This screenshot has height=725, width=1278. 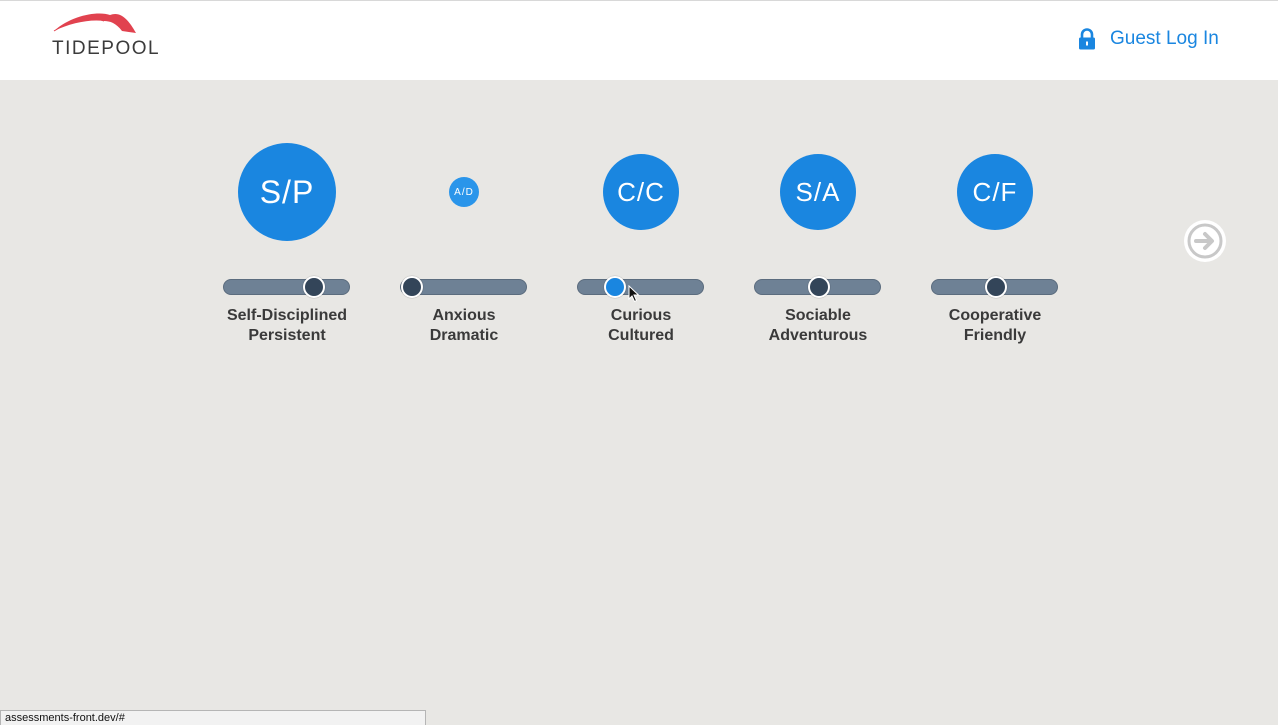 I want to click on trait-bubble-area: S/A, so click(x=818, y=192).